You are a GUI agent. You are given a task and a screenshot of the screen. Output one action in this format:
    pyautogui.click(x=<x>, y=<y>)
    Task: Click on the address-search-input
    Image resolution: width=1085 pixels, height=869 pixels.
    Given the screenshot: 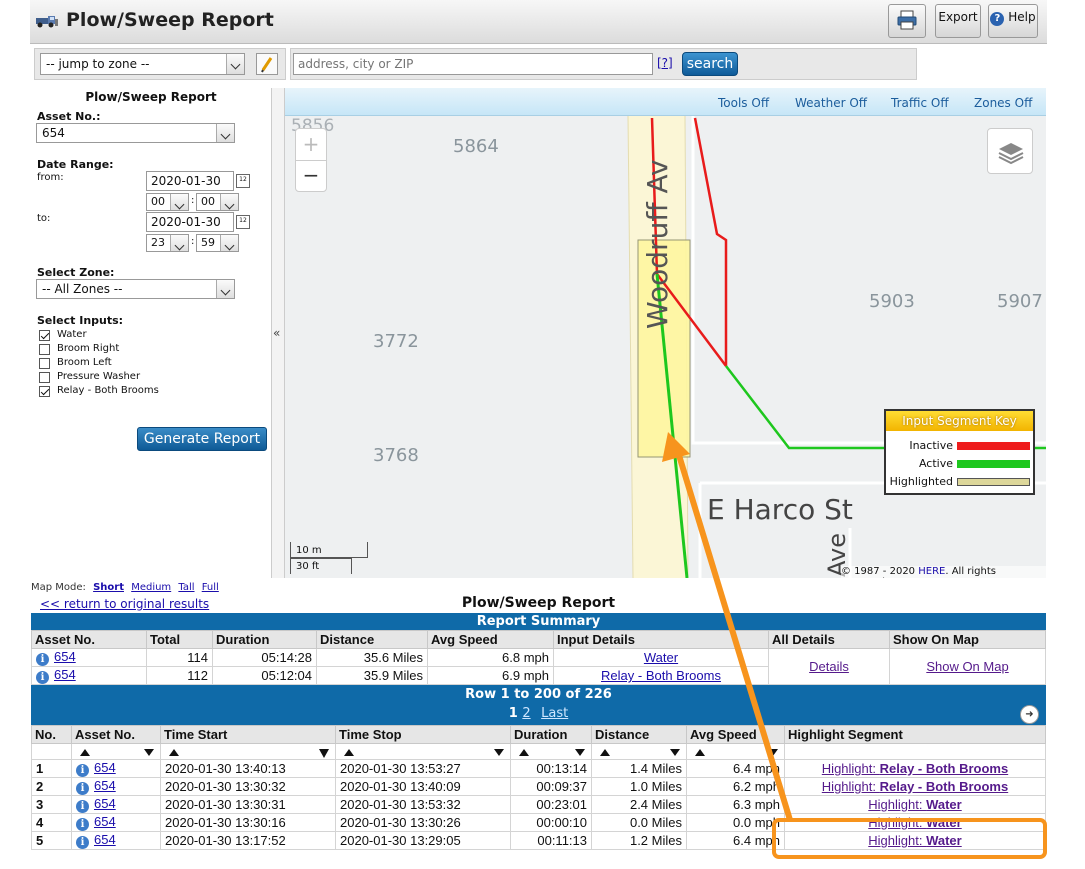 What is the action you would take?
    pyautogui.click(x=473, y=64)
    